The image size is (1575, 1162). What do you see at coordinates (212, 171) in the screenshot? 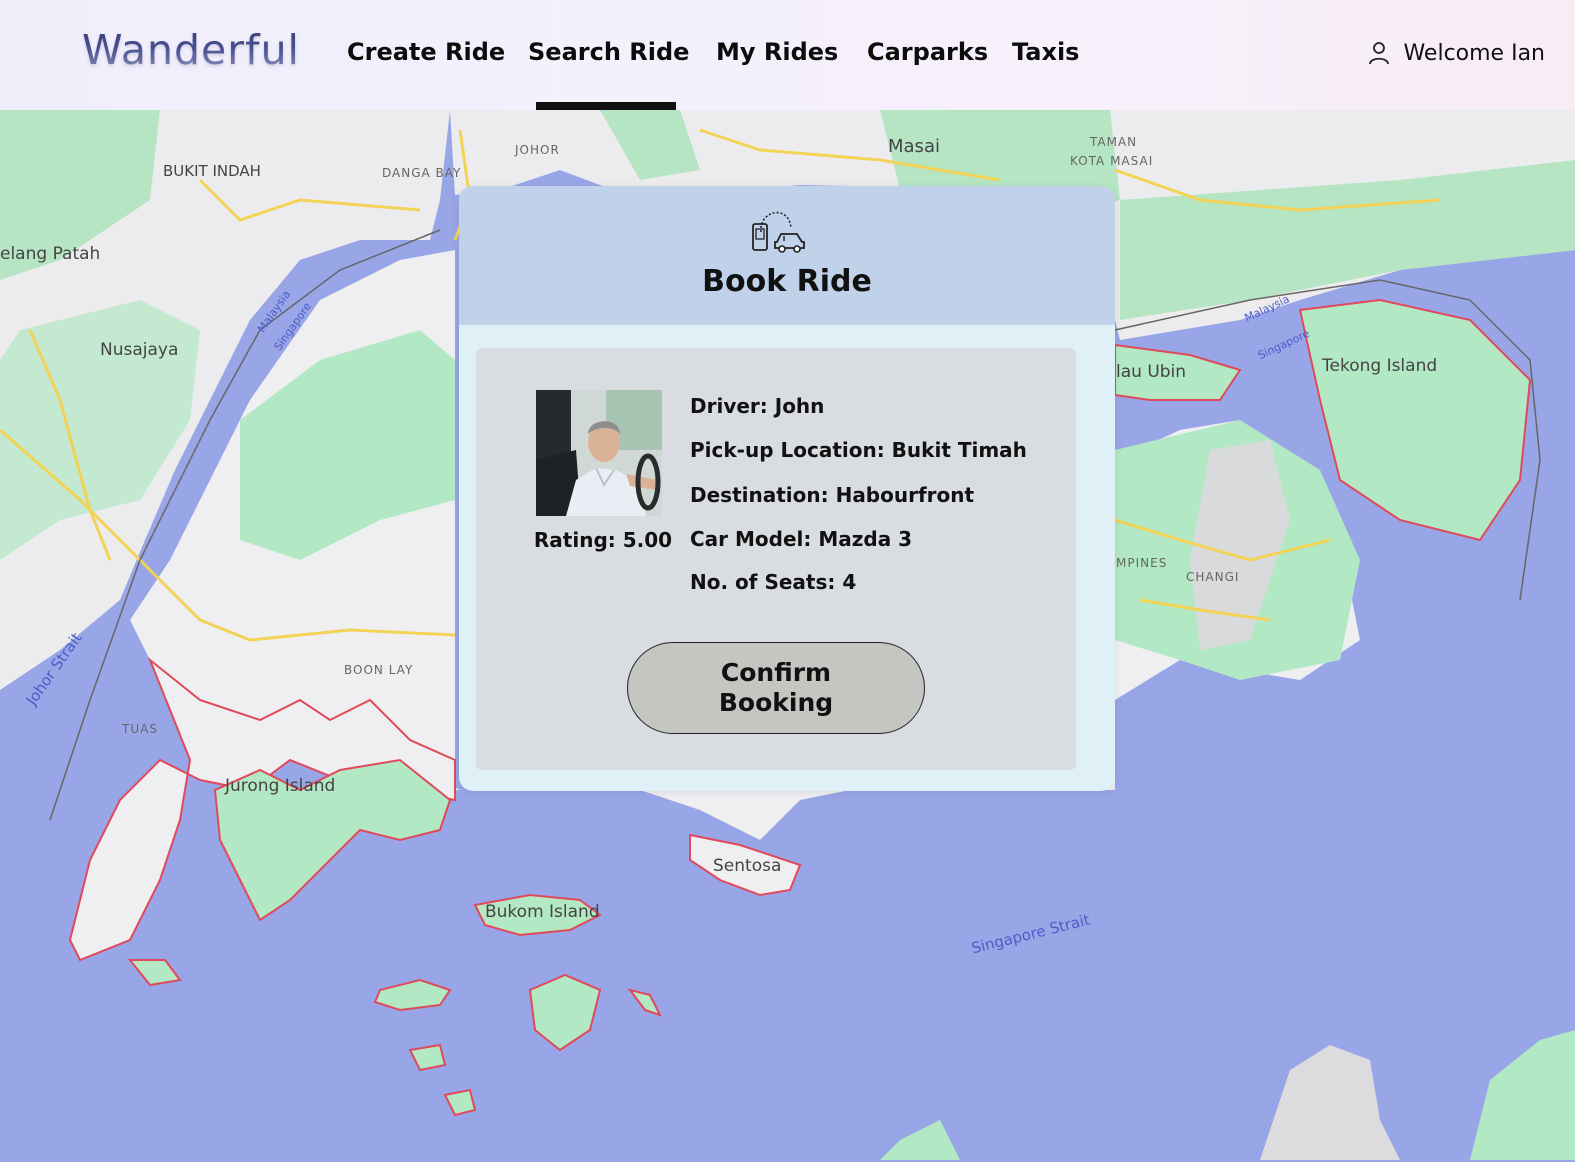
I see `map-label-bukit-indah: BUKIT INDAH` at bounding box center [212, 171].